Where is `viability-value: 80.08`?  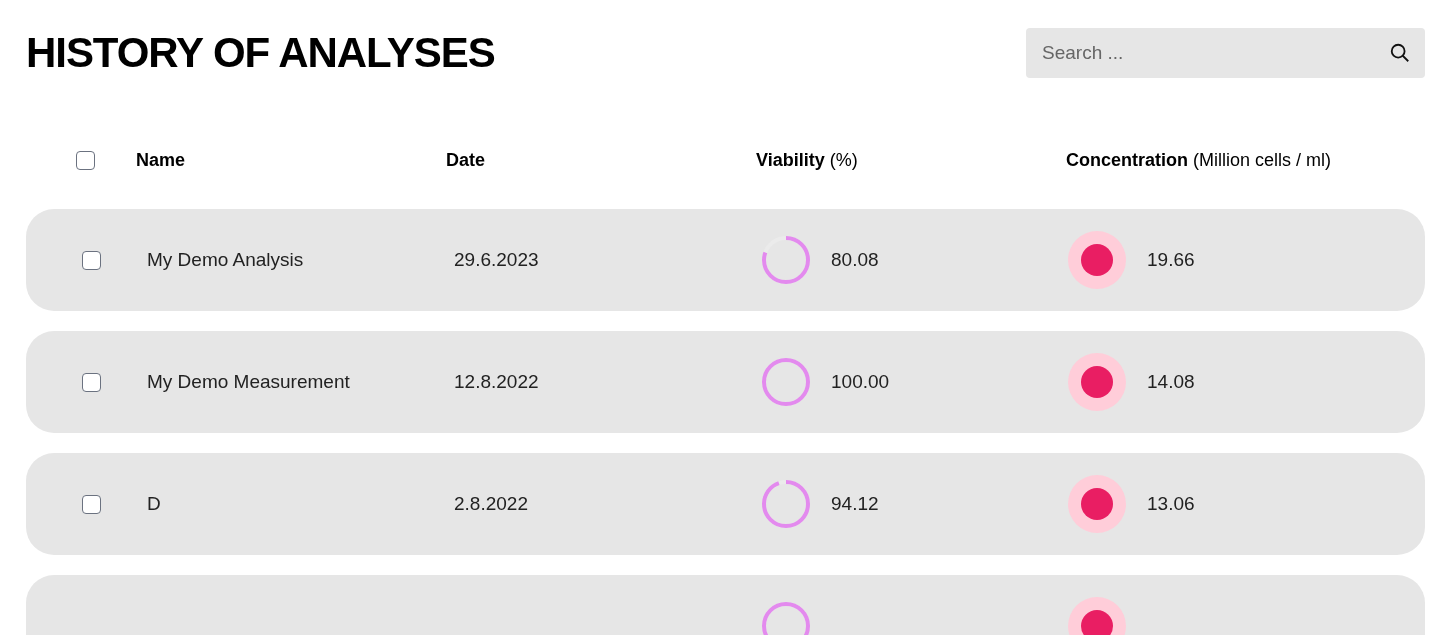 viability-value: 80.08 is located at coordinates (855, 259).